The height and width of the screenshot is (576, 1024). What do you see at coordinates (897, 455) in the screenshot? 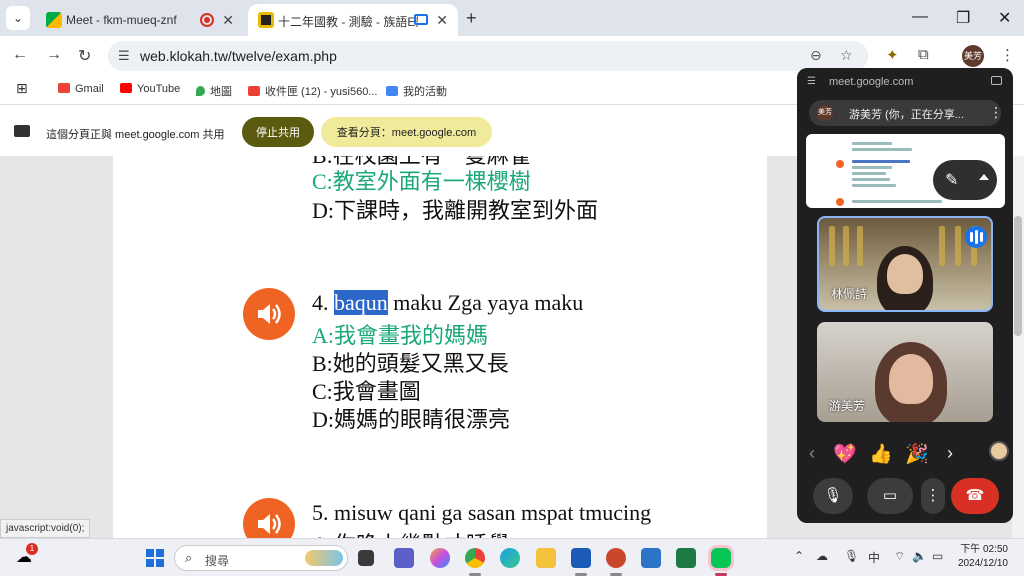
I see `reactions-bar: ‹ 💖 👍 🎉 ›` at bounding box center [897, 455].